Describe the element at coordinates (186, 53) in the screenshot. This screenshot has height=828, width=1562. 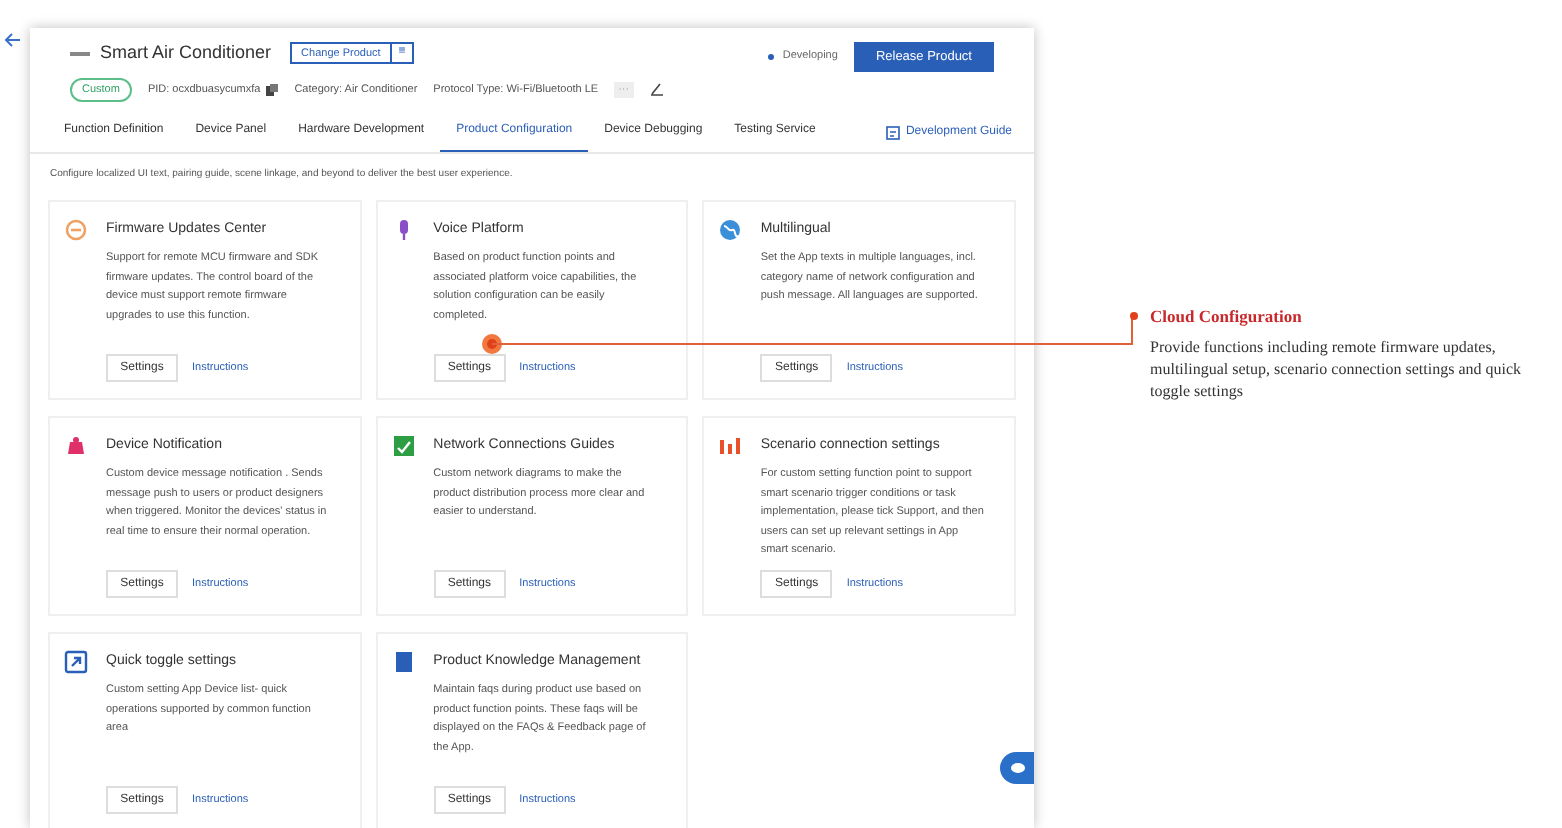
I see `product-name: Smart Air Conditioner` at that location.